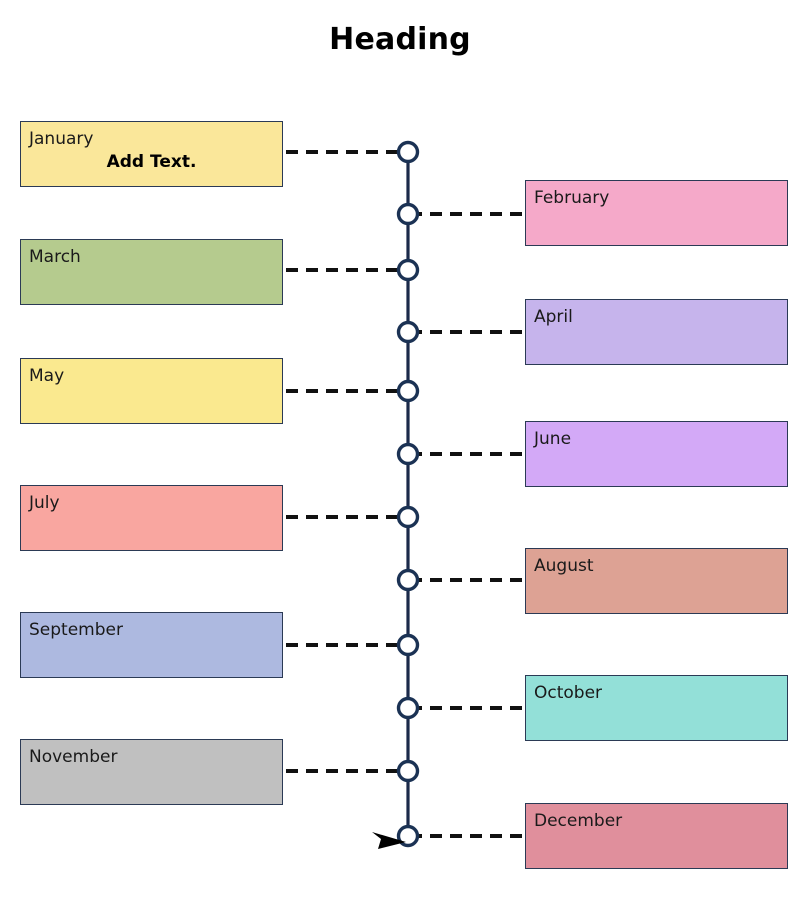 Image resolution: width=800 pixels, height=920 pixels. What do you see at coordinates (656, 836) in the screenshot?
I see `timeline-card-december: December` at bounding box center [656, 836].